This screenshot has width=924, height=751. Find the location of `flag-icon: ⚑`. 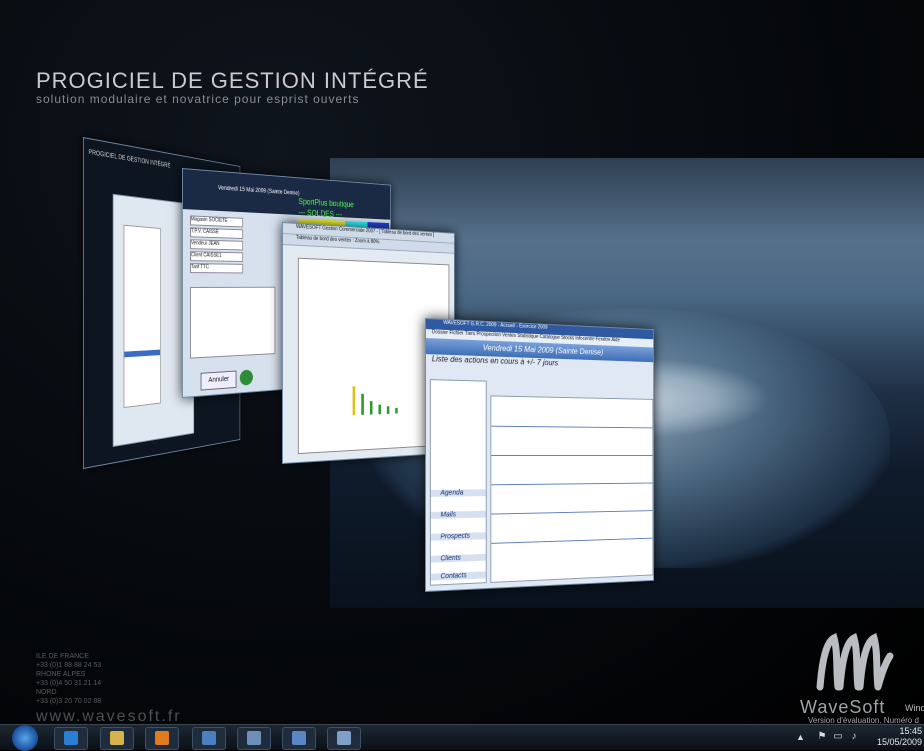

flag-icon: ⚑ is located at coordinates (822, 737).